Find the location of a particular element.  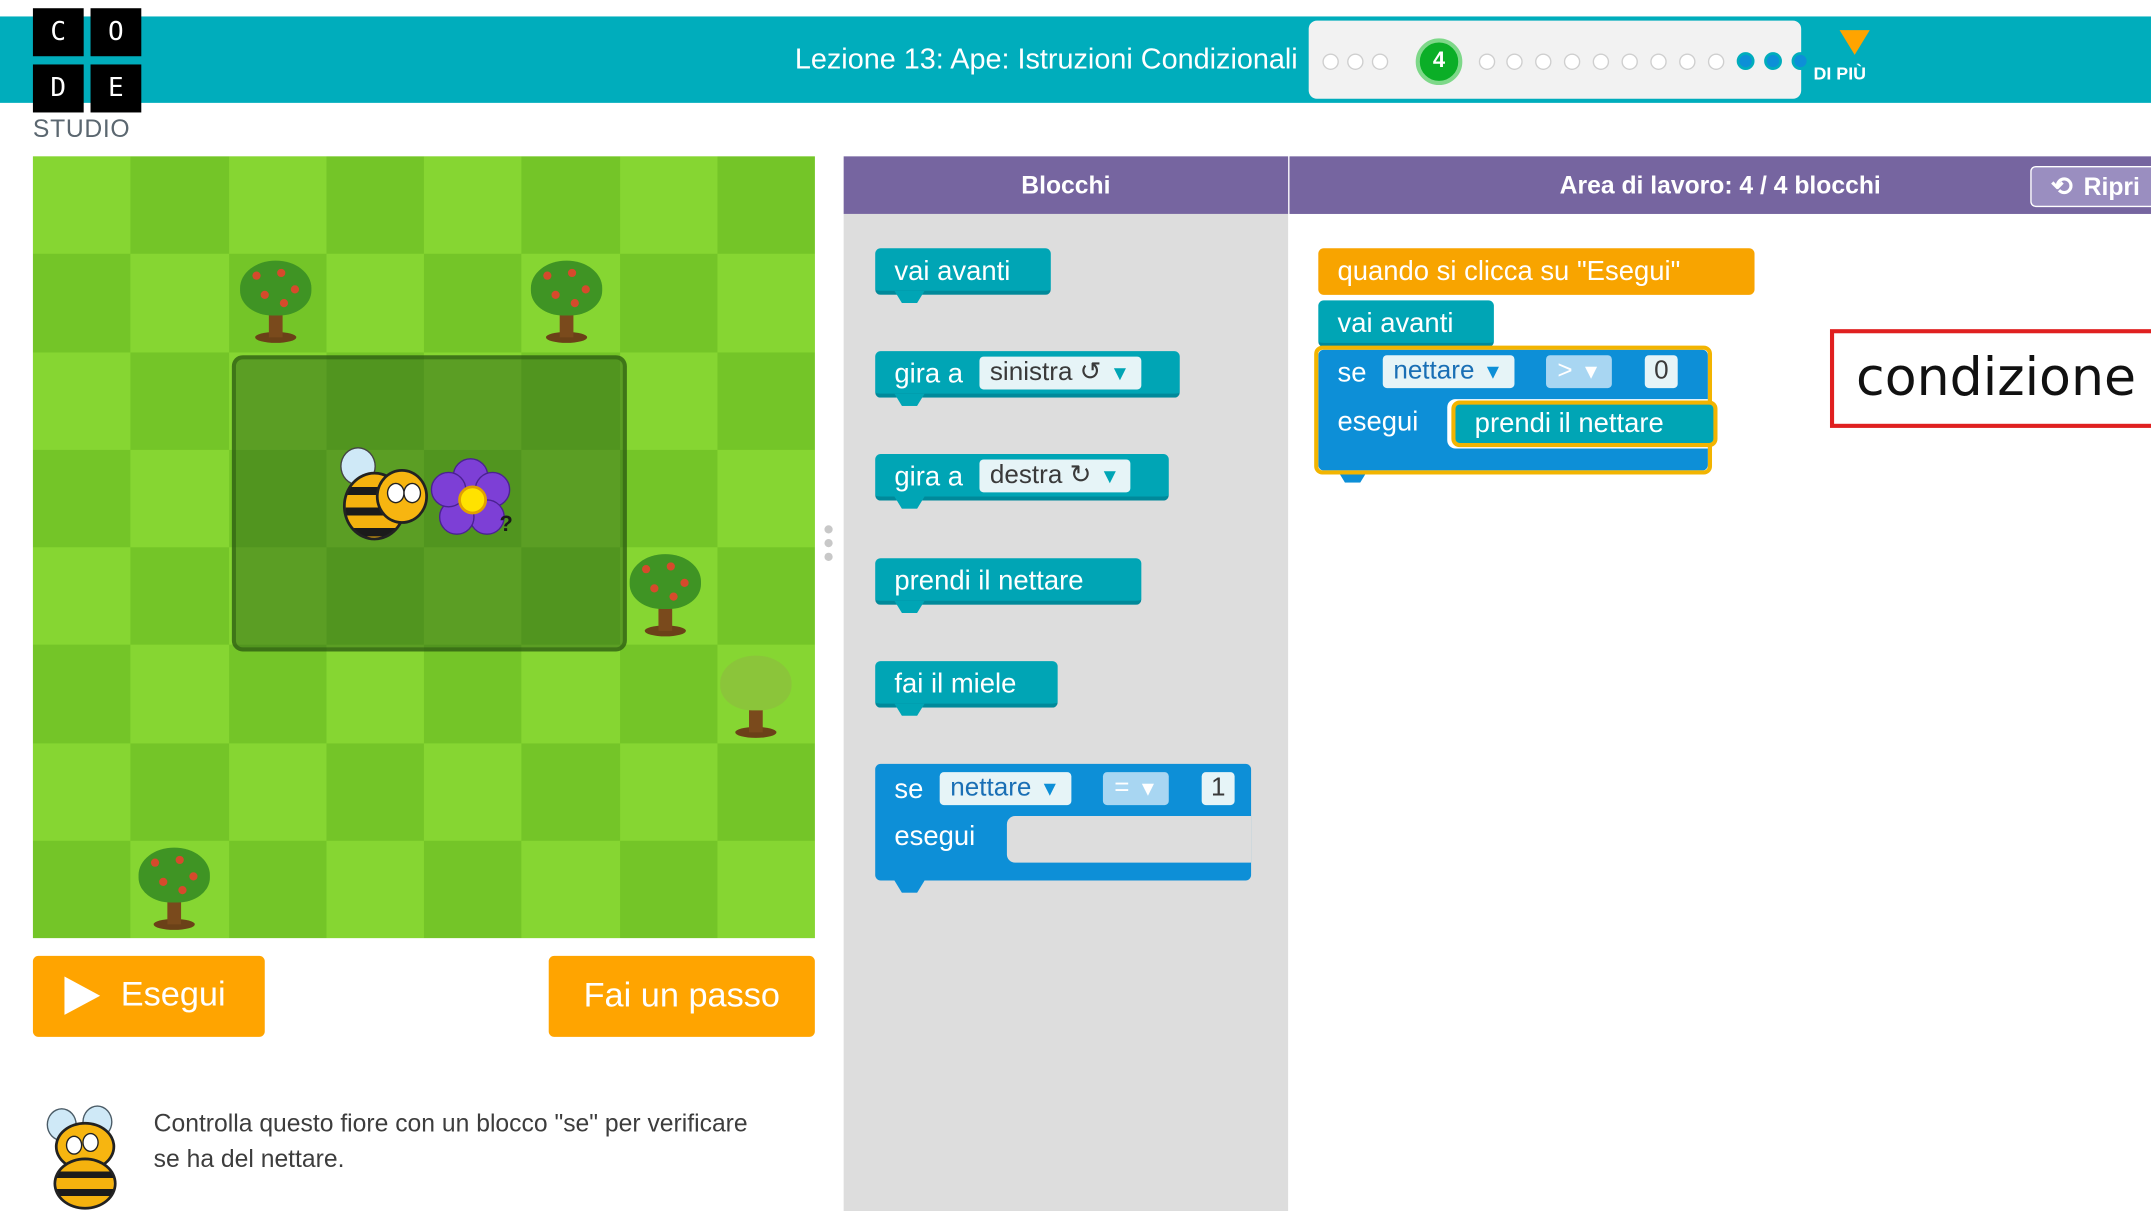

block-get-nectar: prendi il nettare is located at coordinates (1008, 586).